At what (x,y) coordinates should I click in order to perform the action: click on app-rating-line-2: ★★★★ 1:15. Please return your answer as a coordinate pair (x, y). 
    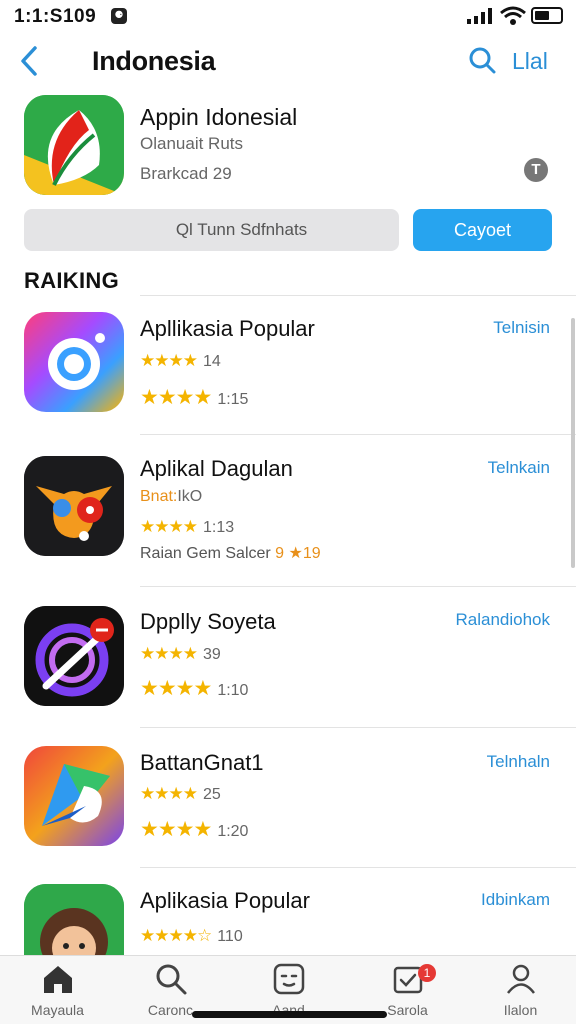
    Looking at the image, I should click on (194, 397).